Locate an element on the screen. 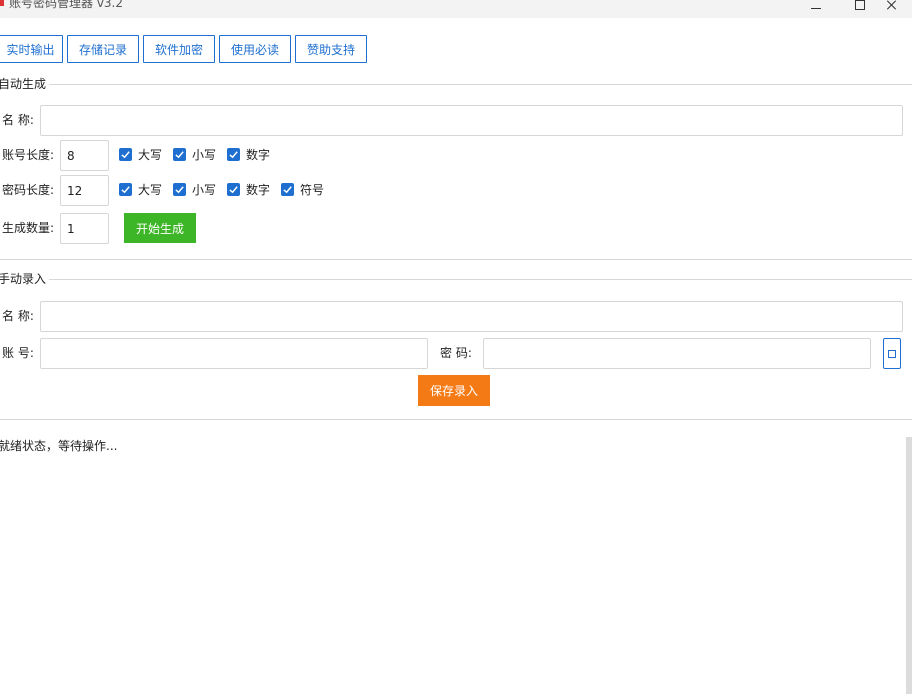 This screenshot has height=694, width=912. start-generate-button: 开始生成 is located at coordinates (160, 228).